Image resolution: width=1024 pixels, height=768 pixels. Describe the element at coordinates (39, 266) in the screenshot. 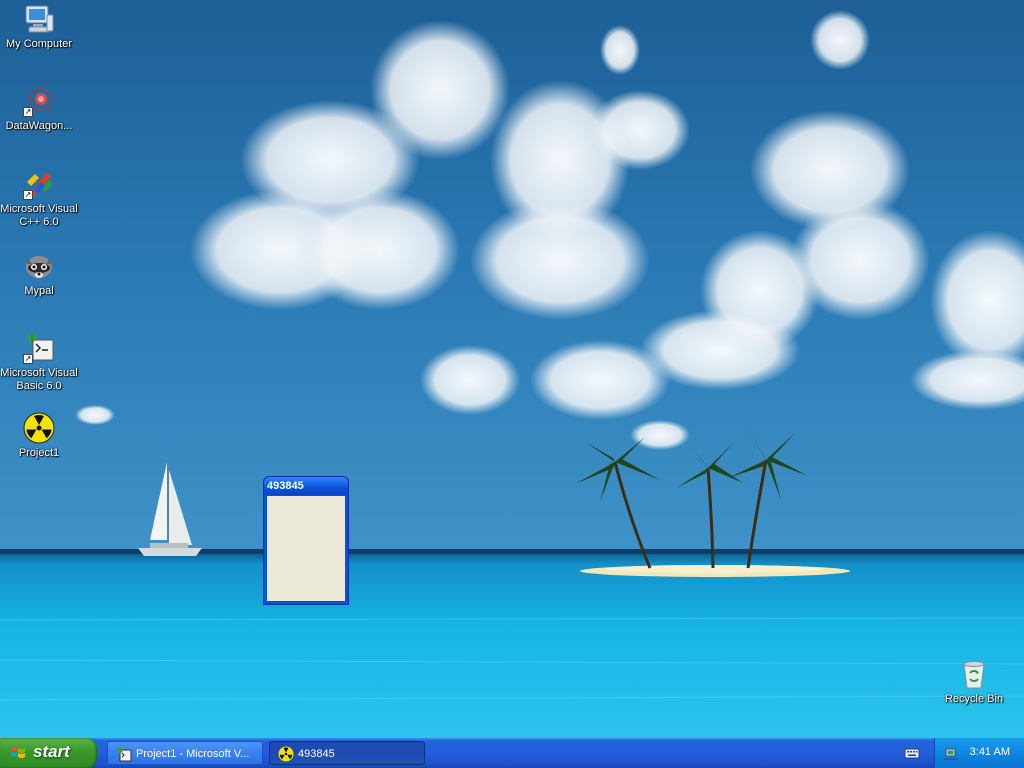

I see `raccoon-icon` at that location.